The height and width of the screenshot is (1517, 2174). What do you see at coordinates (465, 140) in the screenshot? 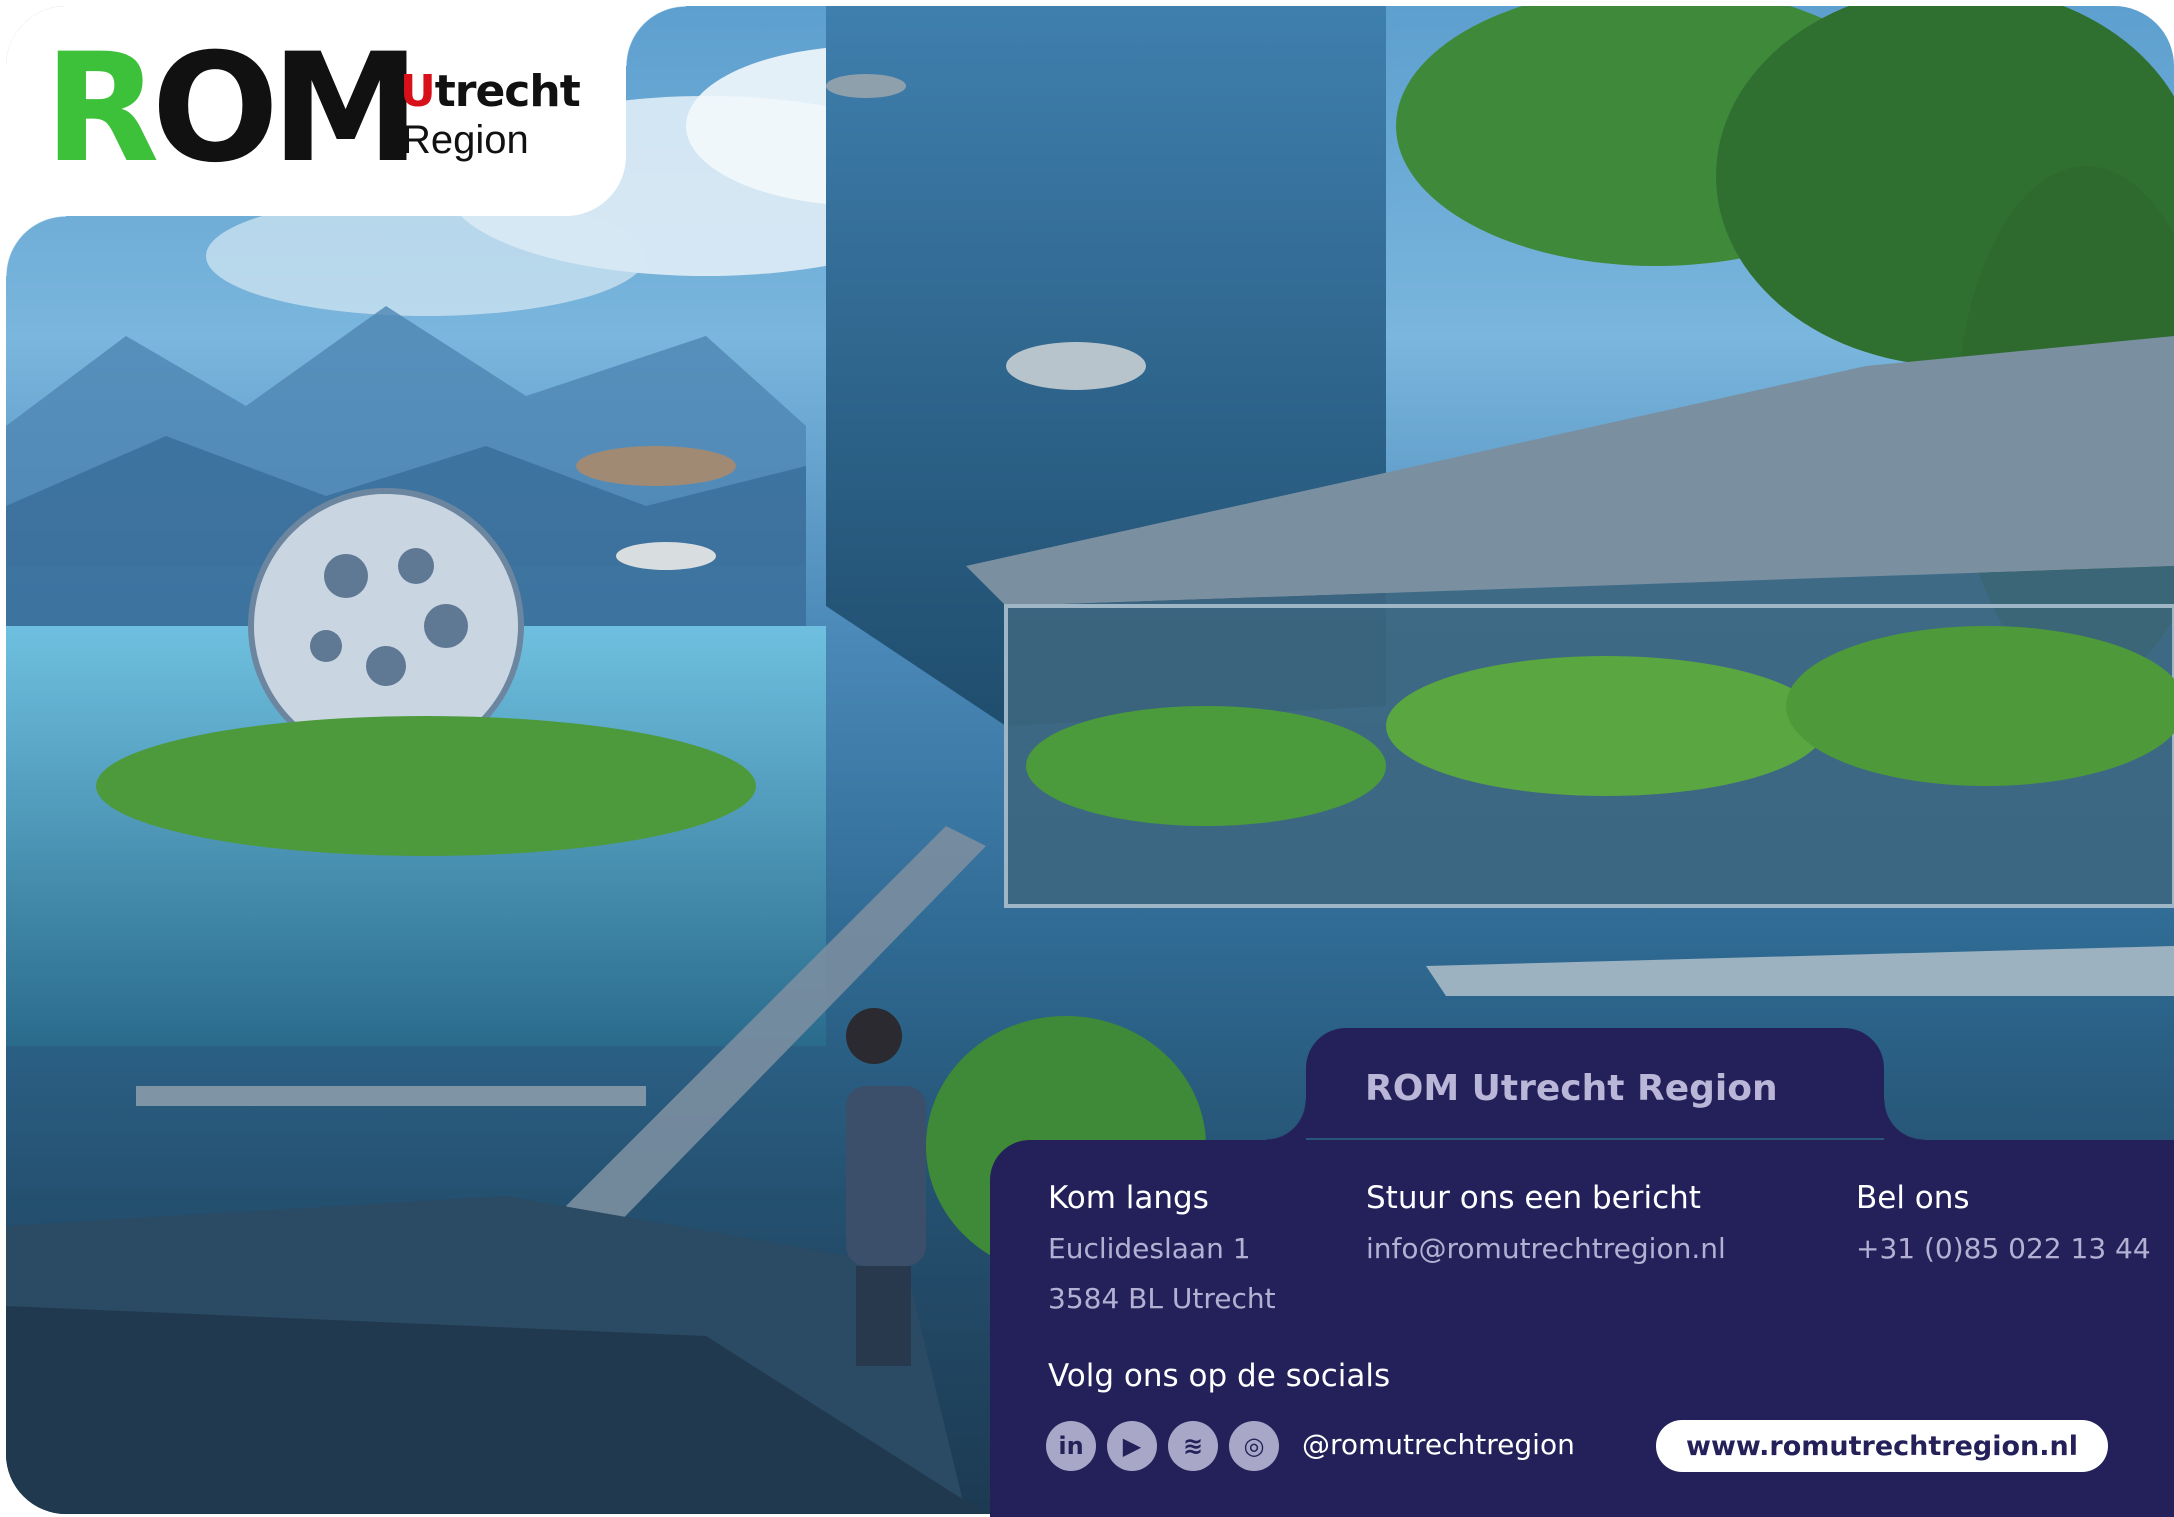
I see `logo-region-label: Region` at bounding box center [465, 140].